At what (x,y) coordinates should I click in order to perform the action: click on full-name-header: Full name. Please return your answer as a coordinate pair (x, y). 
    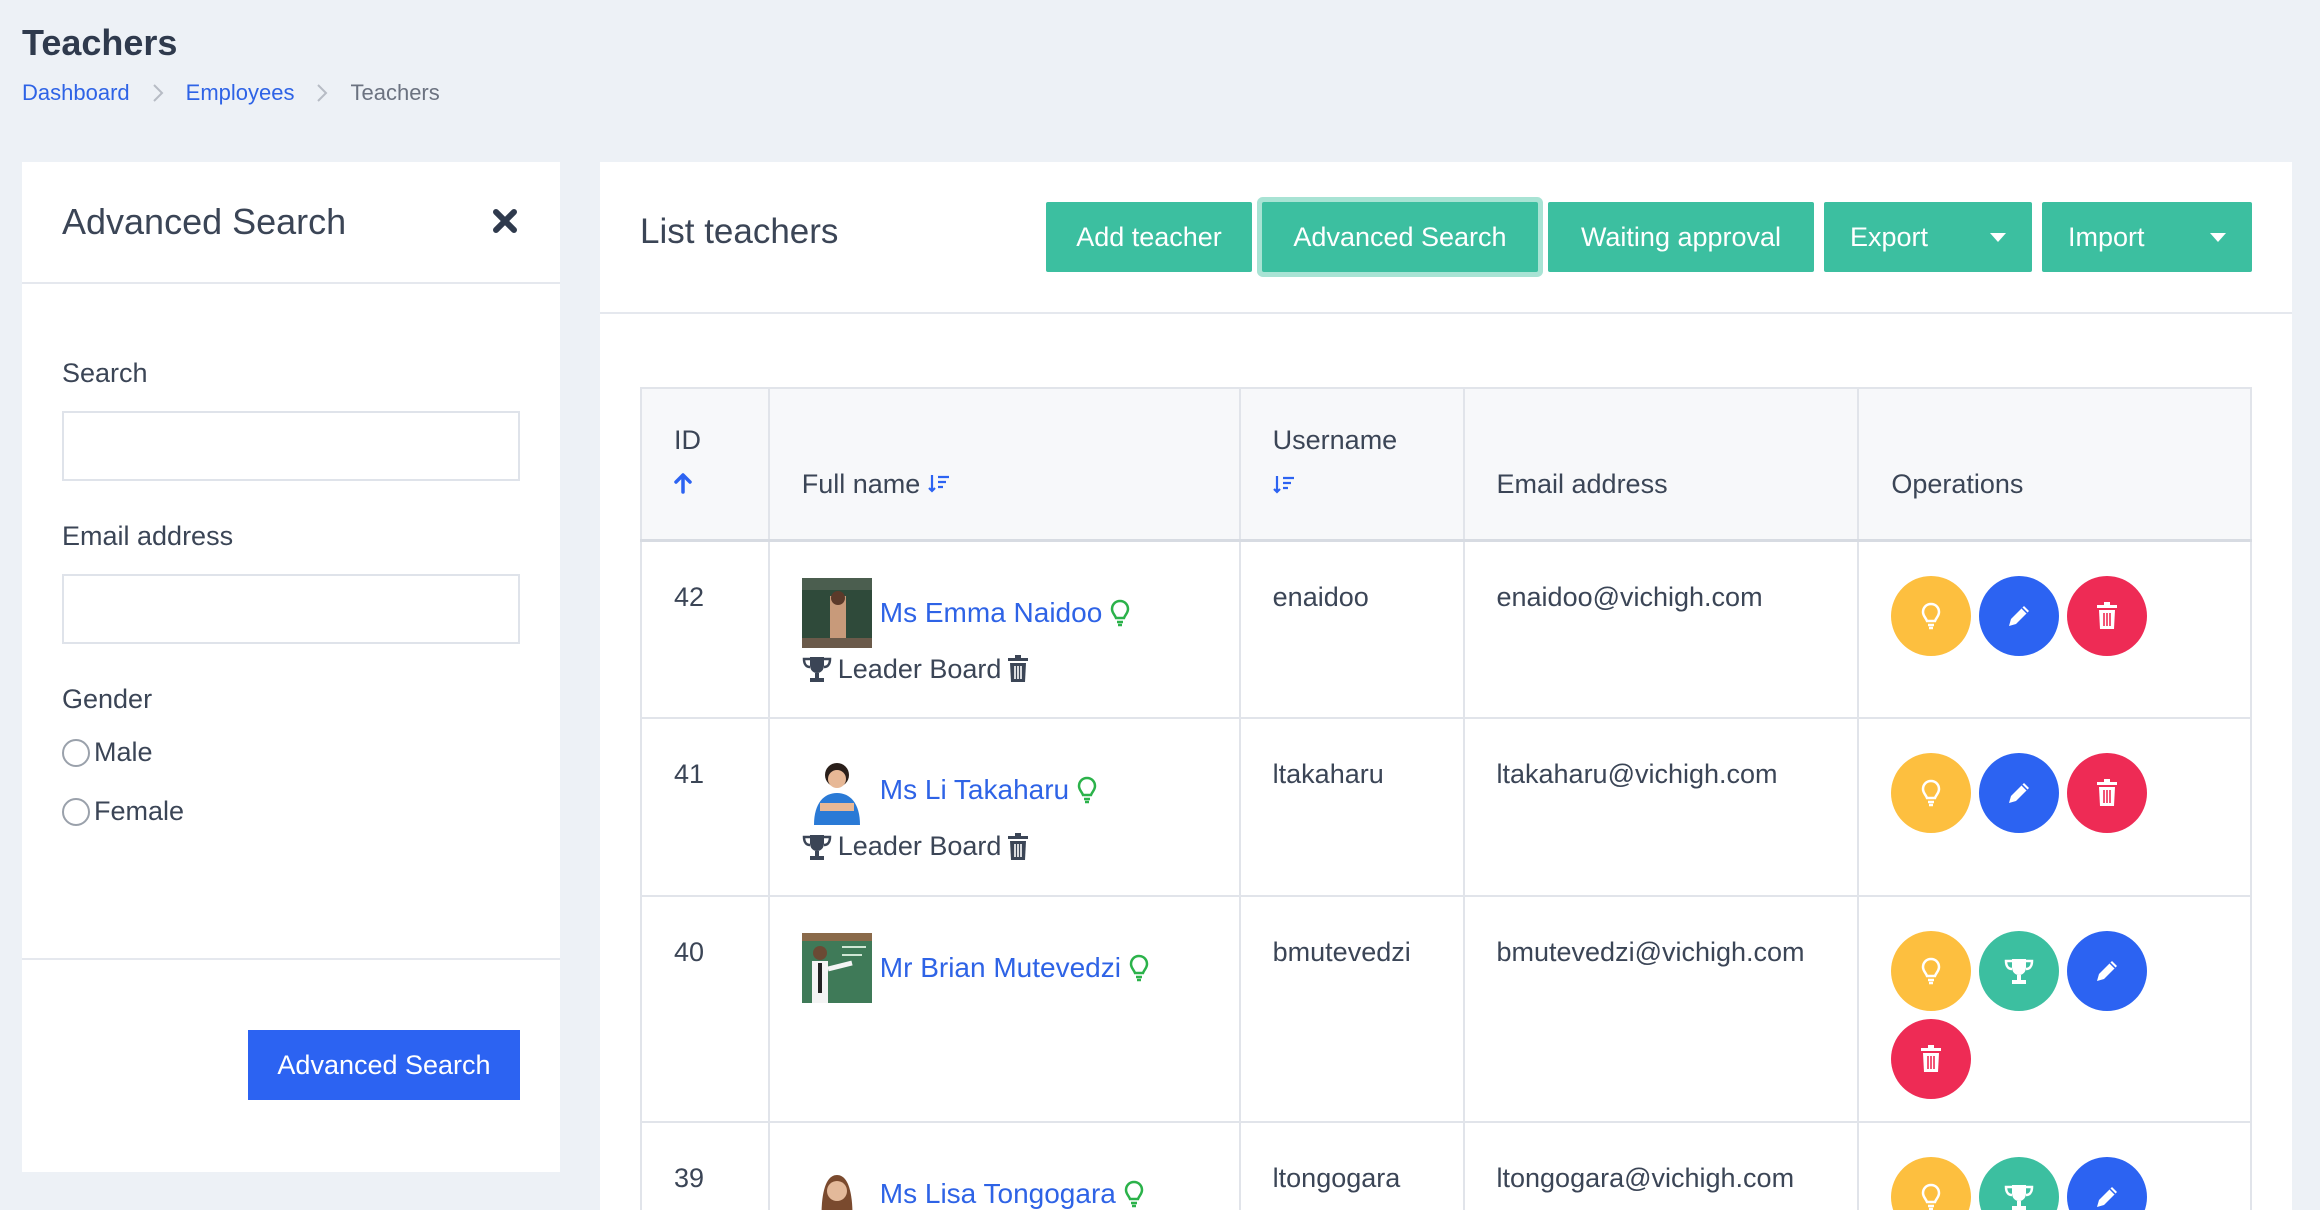
    Looking at the image, I should click on (1005, 484).